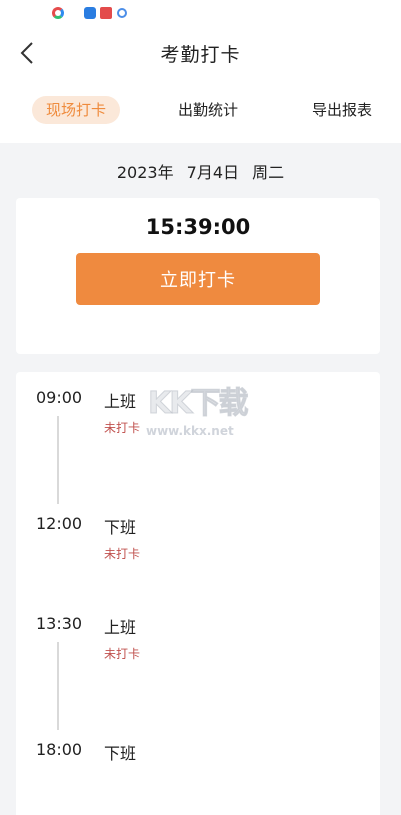 The width and height of the screenshot is (401, 815). I want to click on header-bar: 考勤打卡, so click(200, 53).